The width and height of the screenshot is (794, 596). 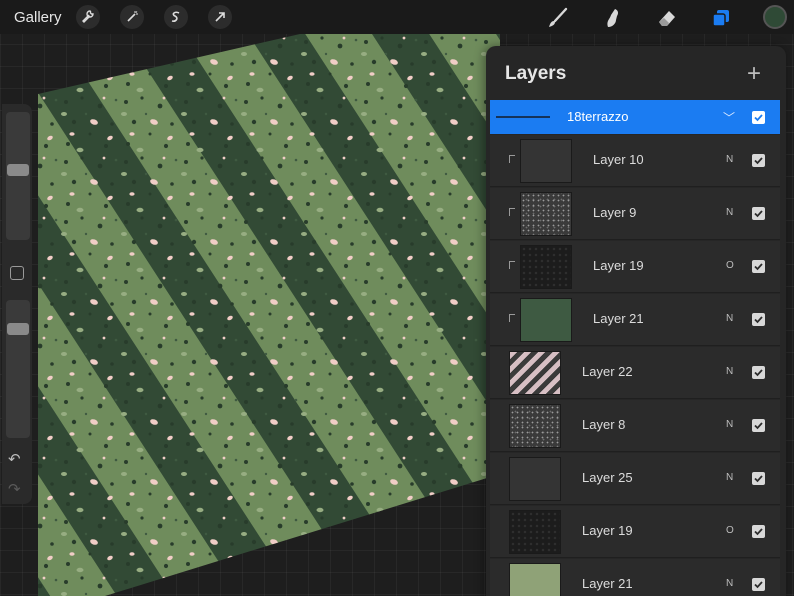 I want to click on brush-size-slider, so click(x=18, y=176).